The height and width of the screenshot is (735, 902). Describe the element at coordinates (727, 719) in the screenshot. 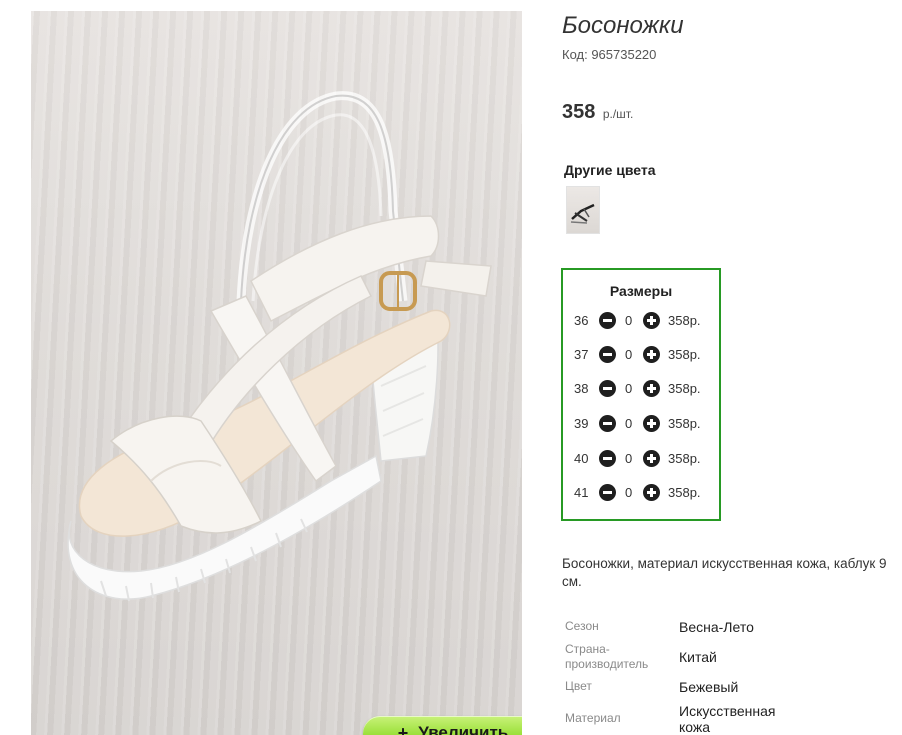

I see `spec-value-material: Искусственная кожа` at that location.